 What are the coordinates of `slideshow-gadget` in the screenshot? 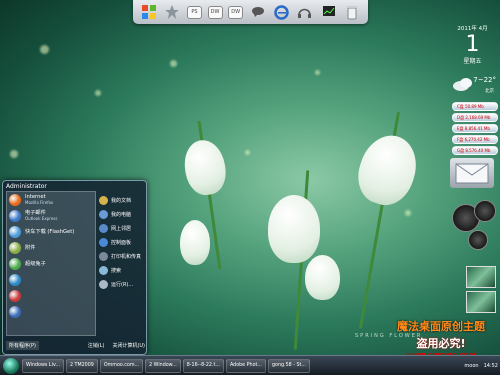 It's located at (481, 291).